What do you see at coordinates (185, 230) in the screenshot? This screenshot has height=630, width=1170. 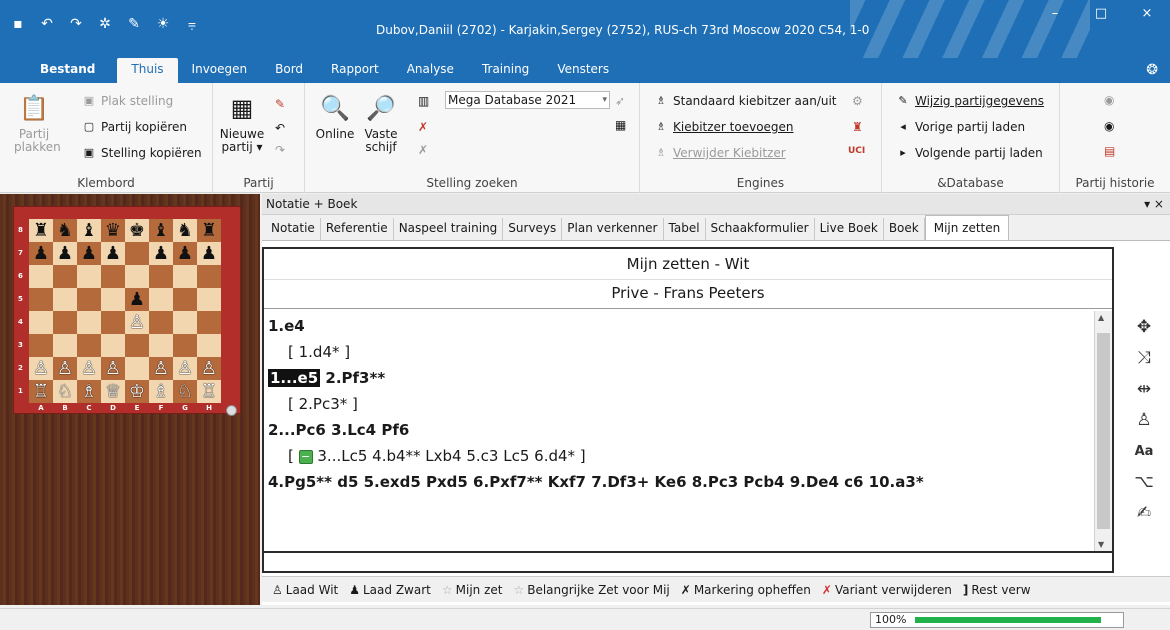 I see `board-square: ♞` at bounding box center [185, 230].